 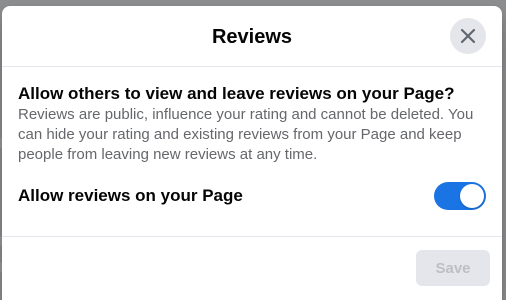 I want to click on dialog-title: Reviews, so click(x=252, y=36).